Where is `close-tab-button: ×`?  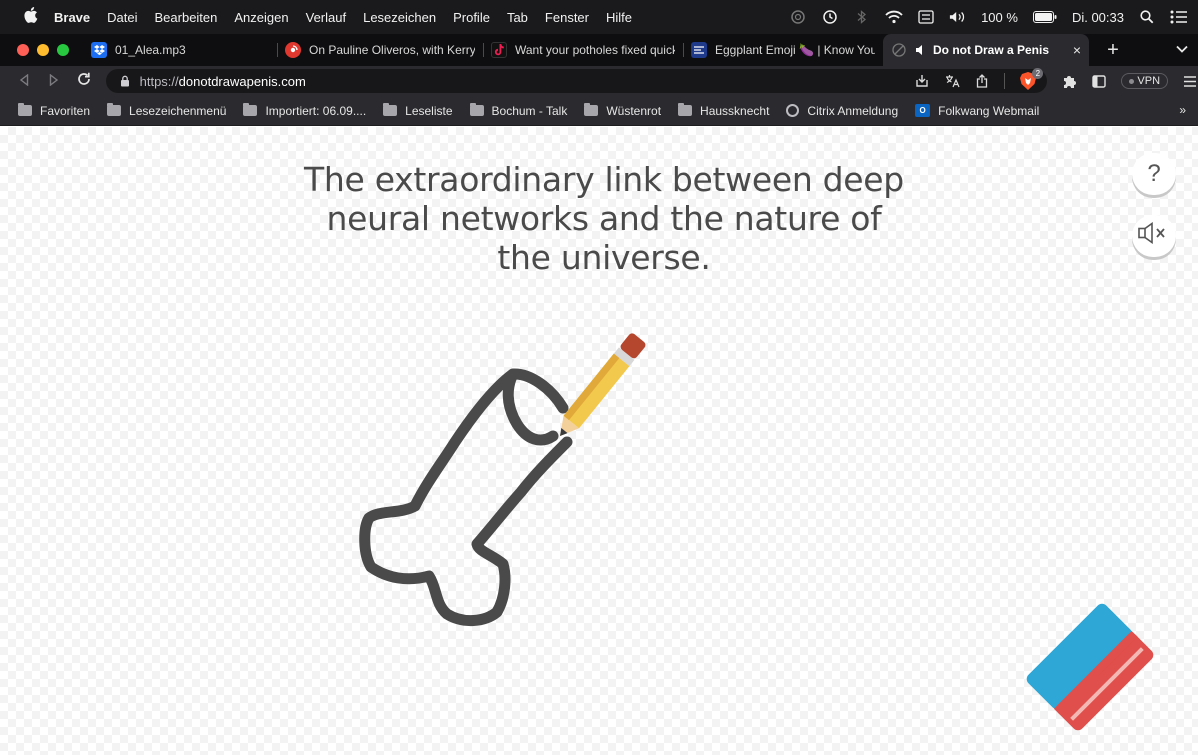
close-tab-button: × is located at coordinates (1072, 50).